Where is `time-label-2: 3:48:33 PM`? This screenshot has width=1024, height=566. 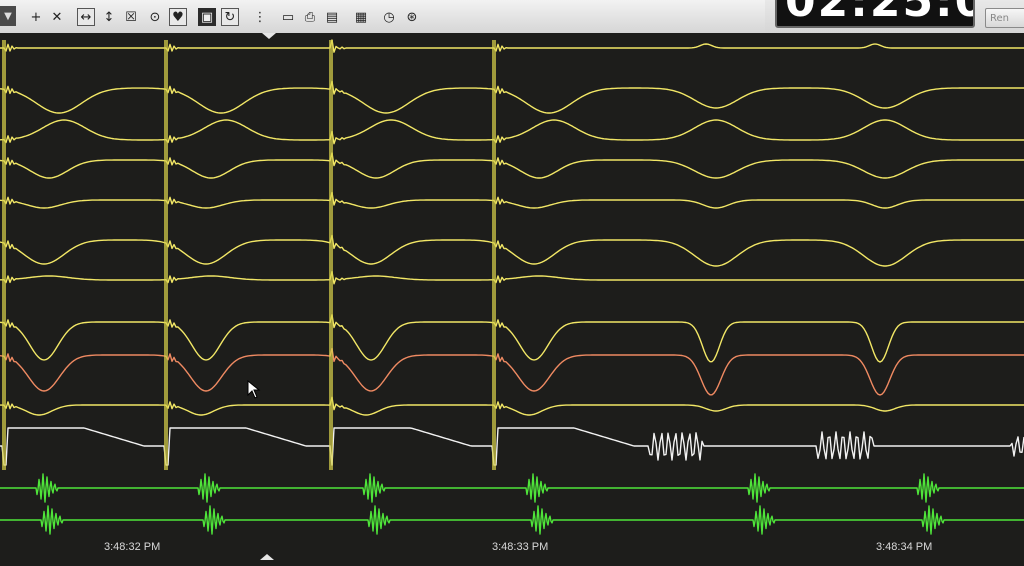 time-label-2: 3:48:33 PM is located at coordinates (520, 547).